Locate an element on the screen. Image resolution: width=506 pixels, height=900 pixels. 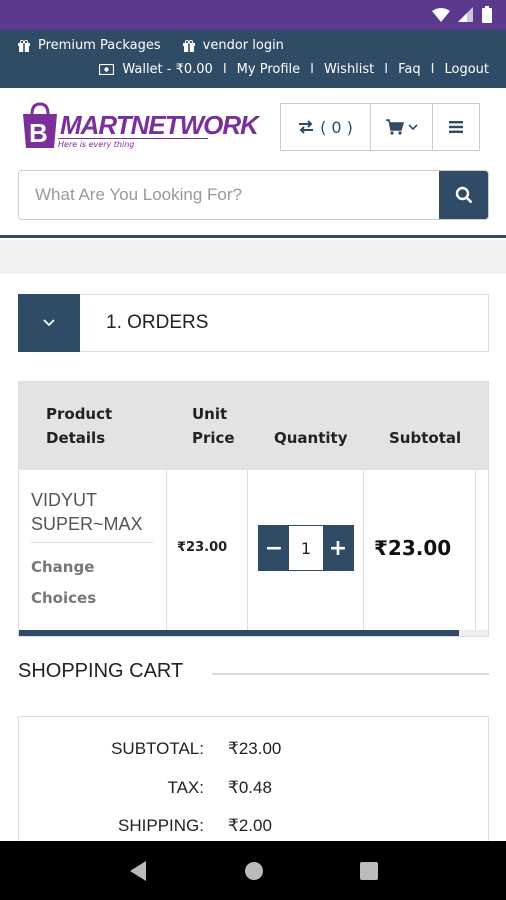
search-icon is located at coordinates (463, 195).